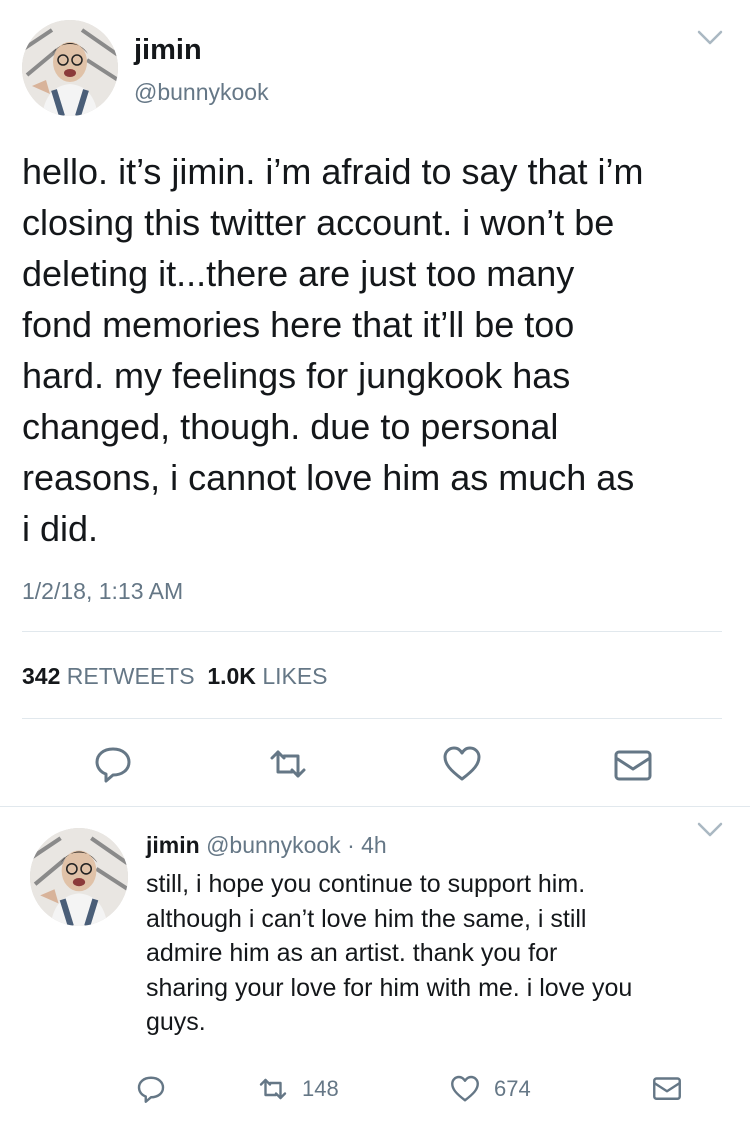 The image size is (750, 1125). What do you see at coordinates (231, 676) in the screenshot?
I see `likes-count: 1.0K` at bounding box center [231, 676].